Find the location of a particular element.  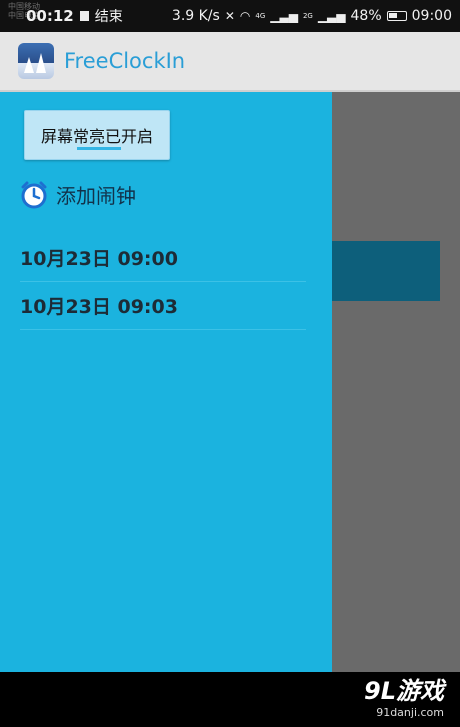

snow-tree-app-icon is located at coordinates (36, 61).